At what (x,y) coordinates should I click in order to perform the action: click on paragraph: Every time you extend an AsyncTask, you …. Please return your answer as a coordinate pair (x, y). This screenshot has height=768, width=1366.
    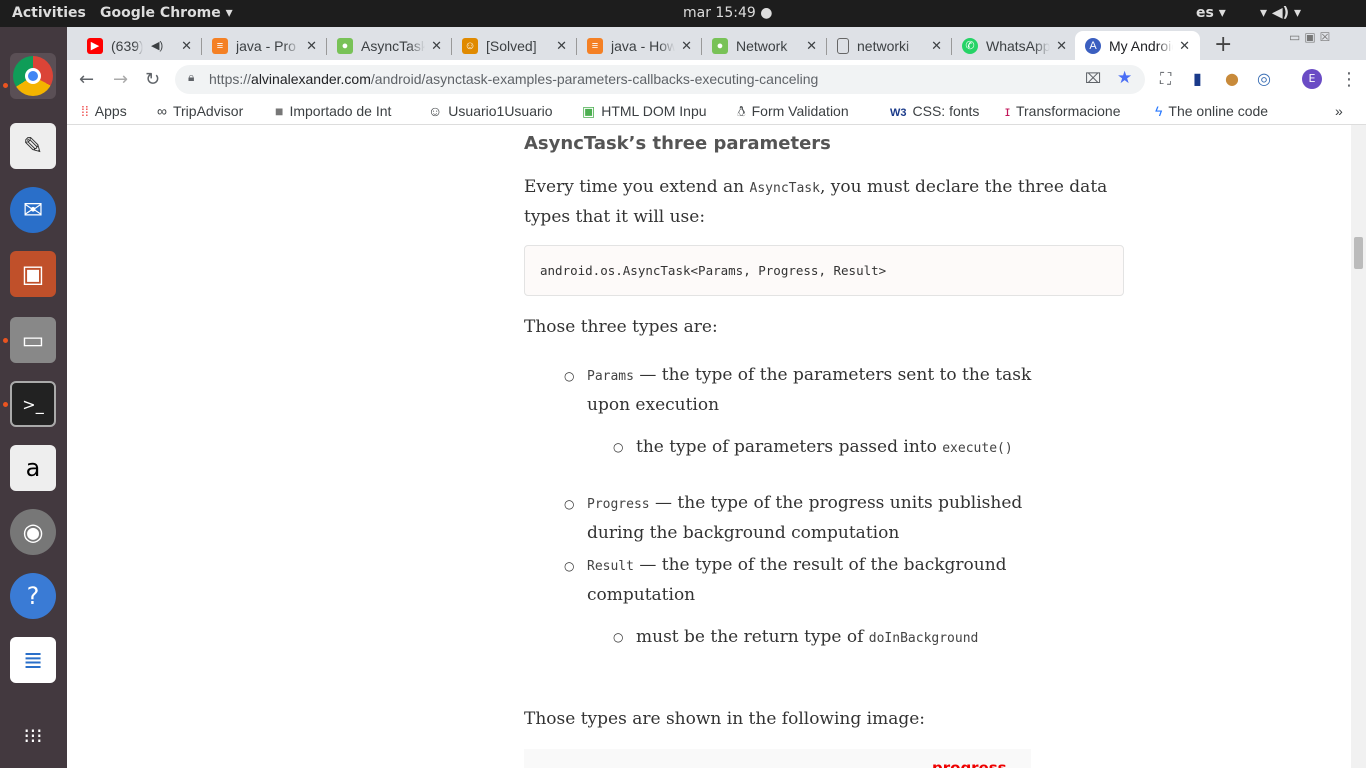
    Looking at the image, I should click on (816, 202).